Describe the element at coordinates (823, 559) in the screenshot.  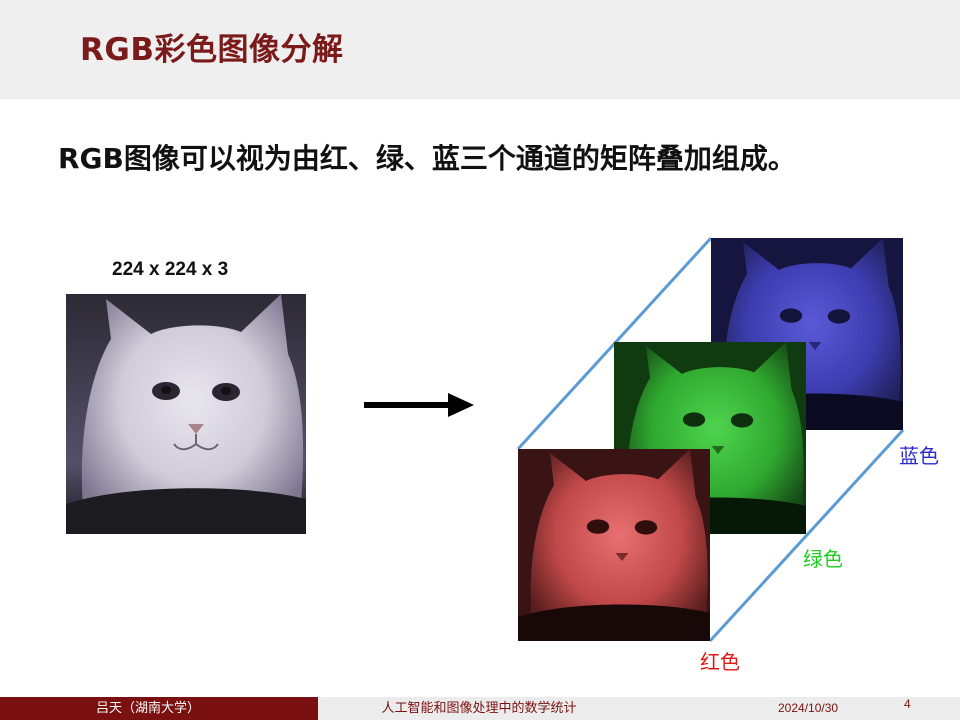
I see `green-channel-label: 绿色` at that location.